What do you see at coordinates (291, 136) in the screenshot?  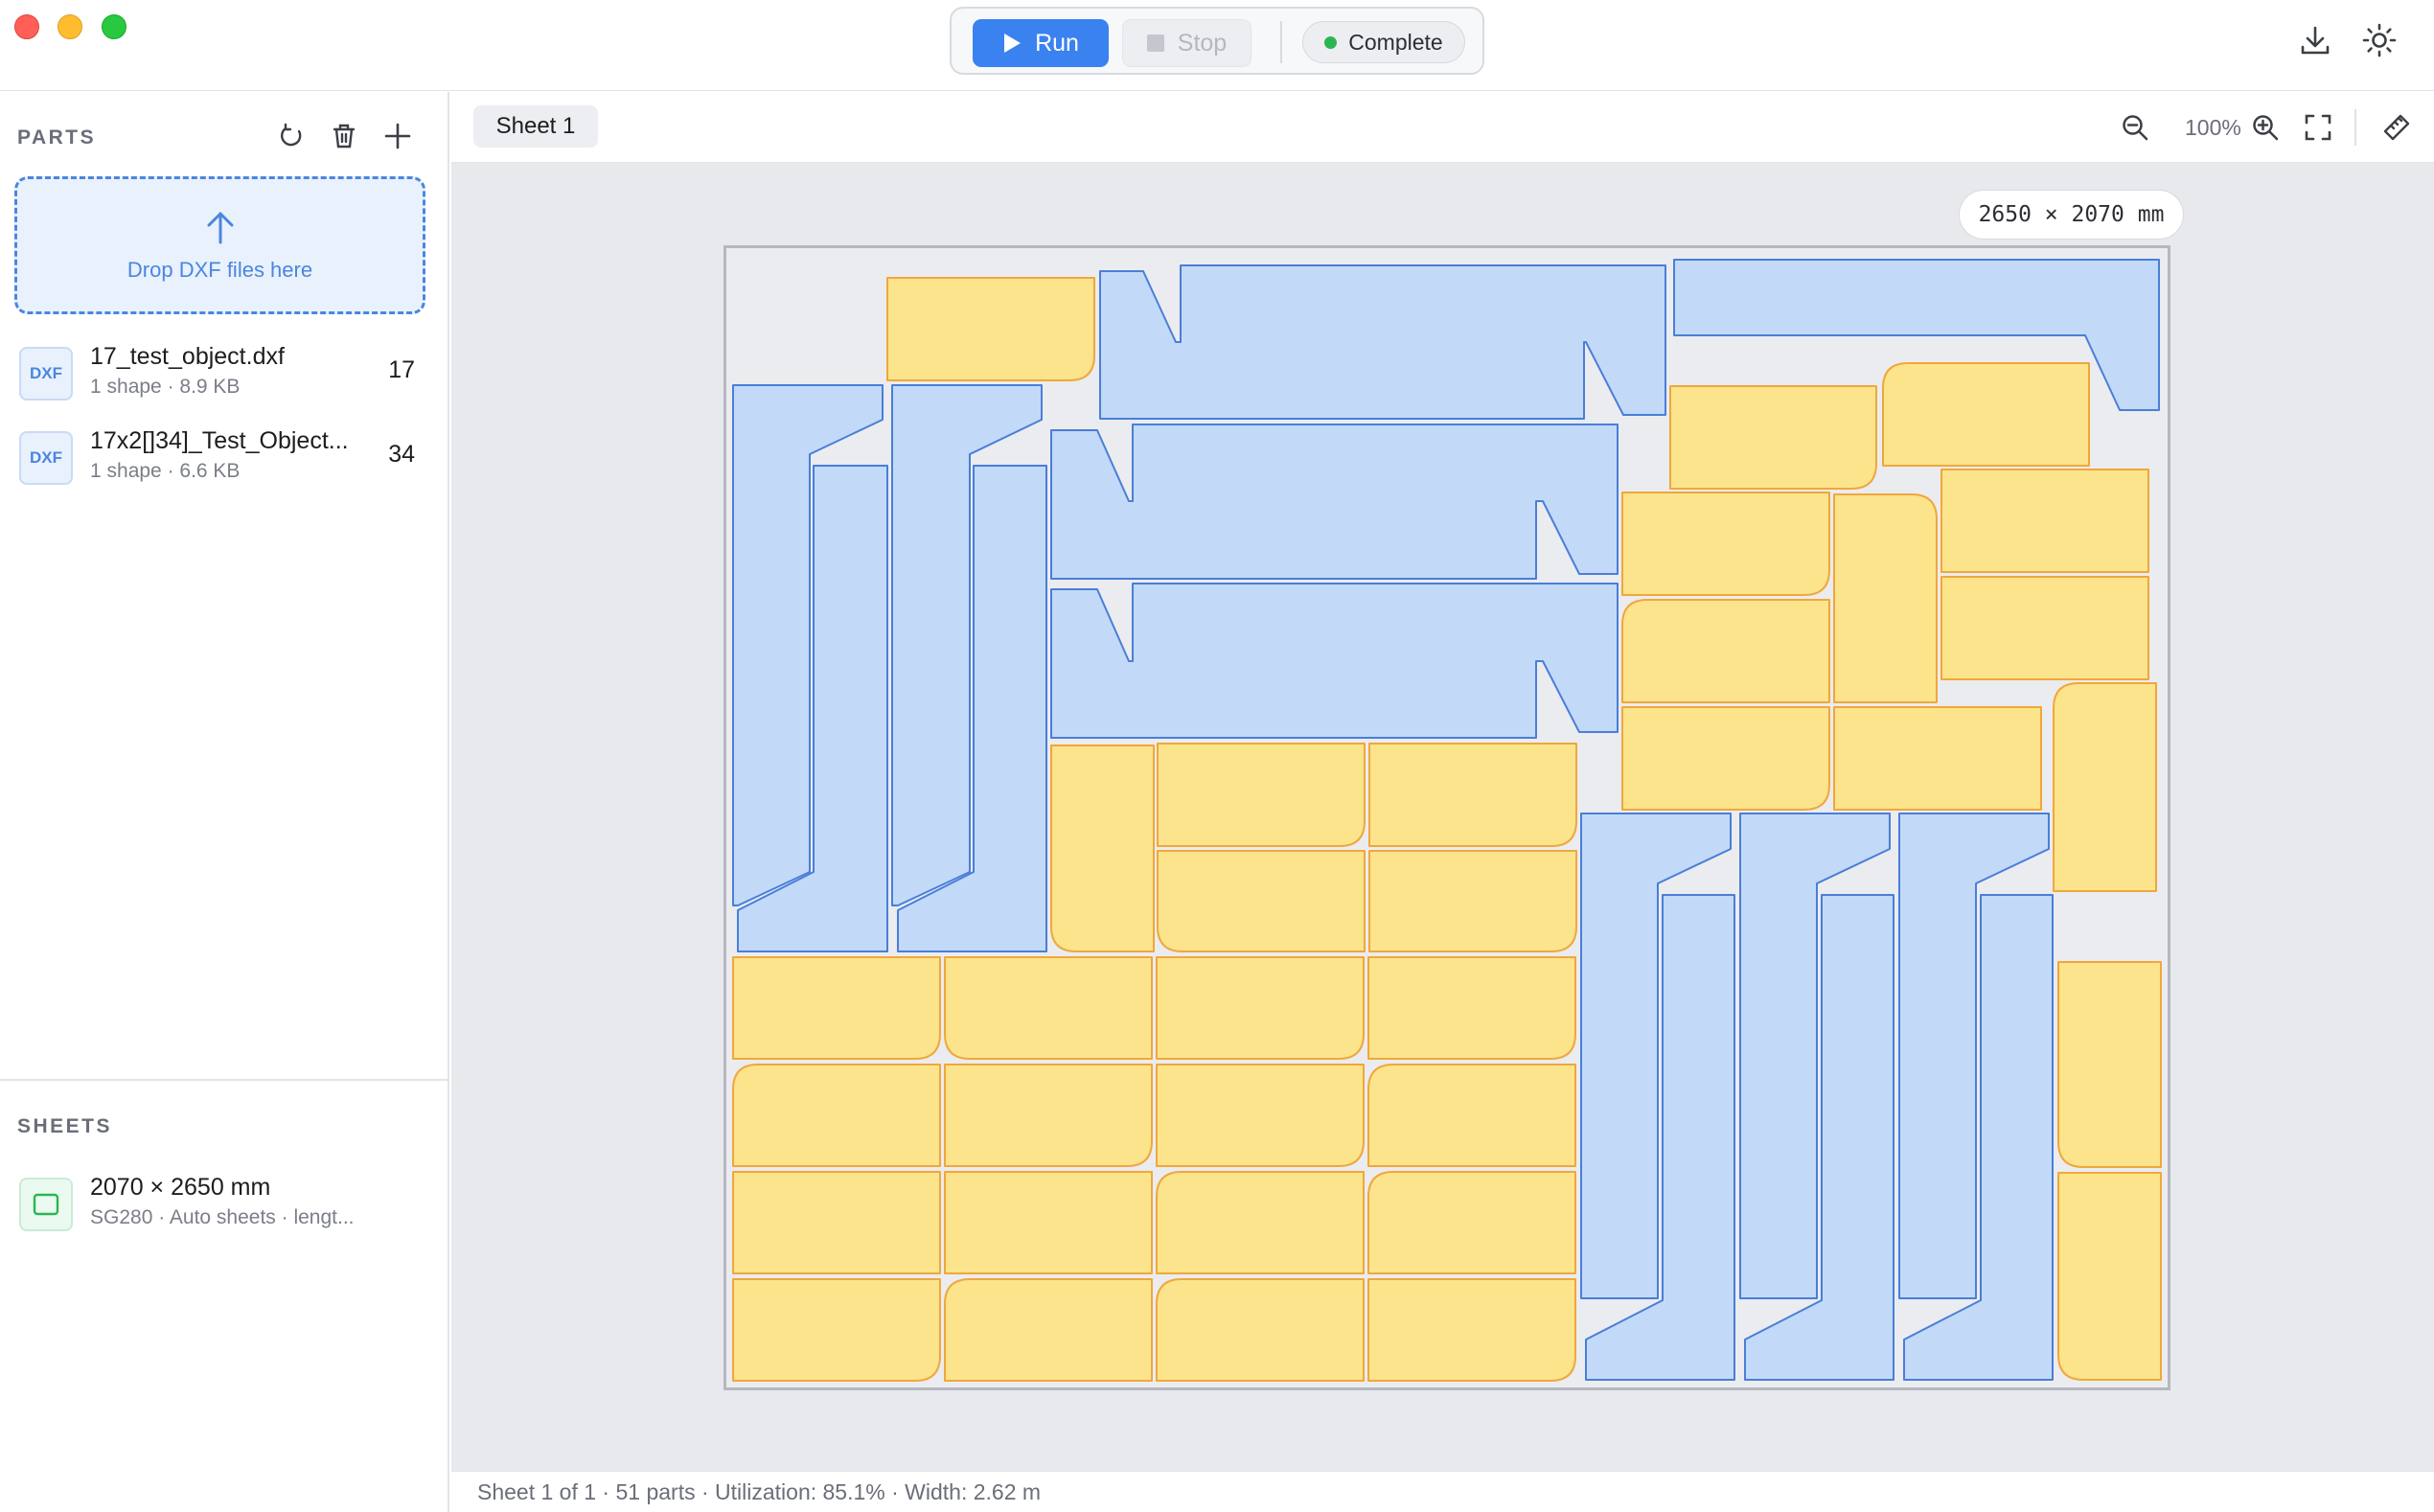 I see `reset-icon` at bounding box center [291, 136].